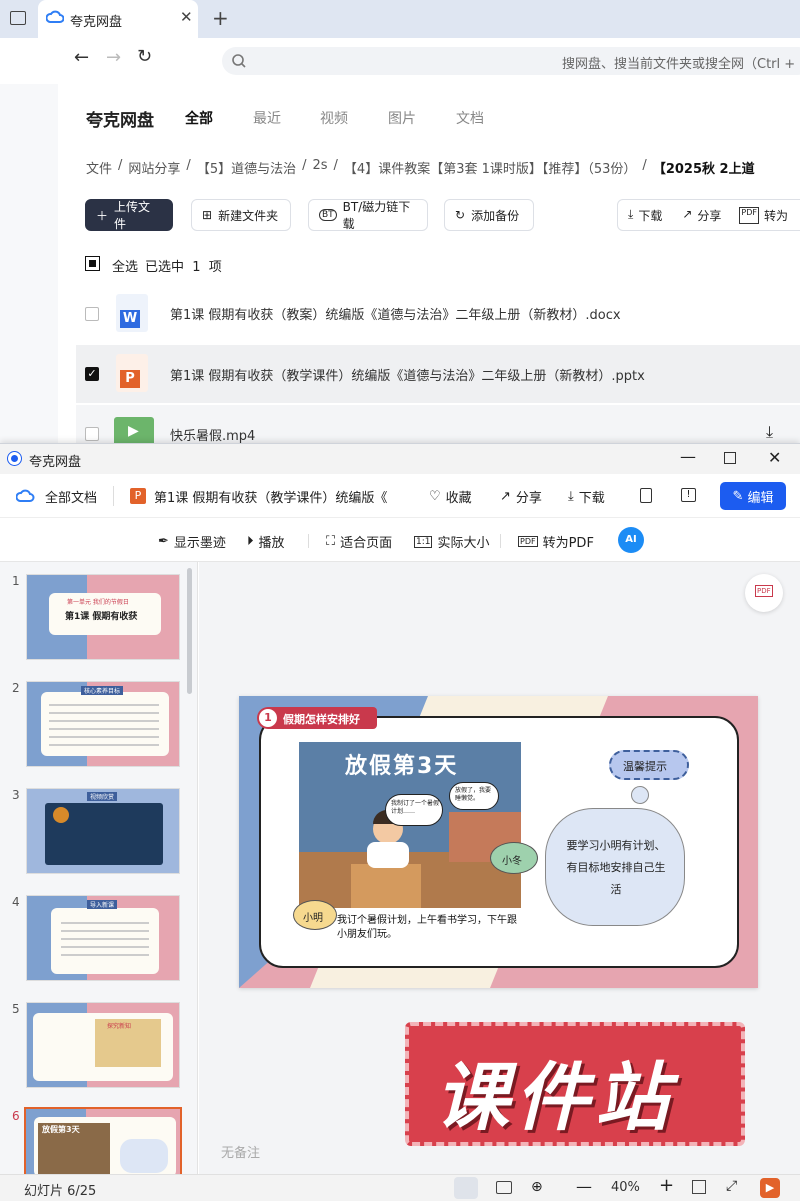 The height and width of the screenshot is (1201, 800). Describe the element at coordinates (328, 215) in the screenshot. I see `bt-icon: BT` at that location.